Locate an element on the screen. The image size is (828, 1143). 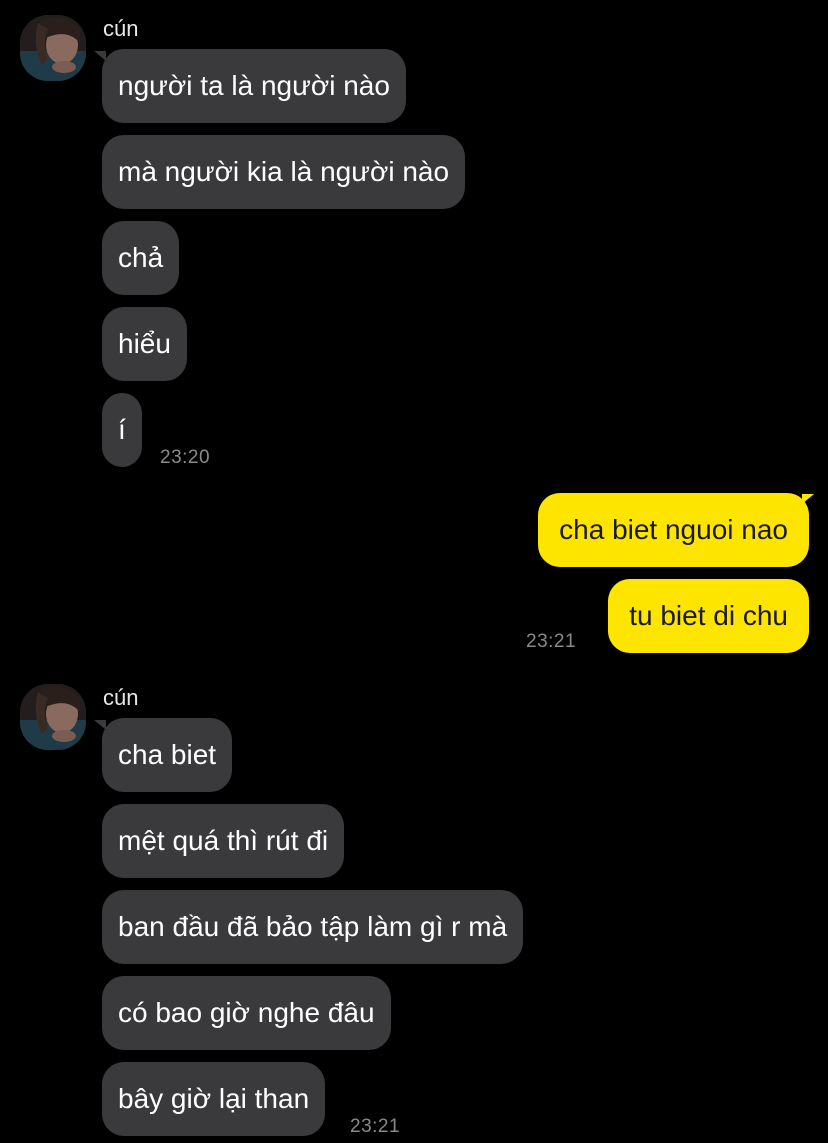
message-bubble: mệt quá thì rút đi is located at coordinates (223, 841).